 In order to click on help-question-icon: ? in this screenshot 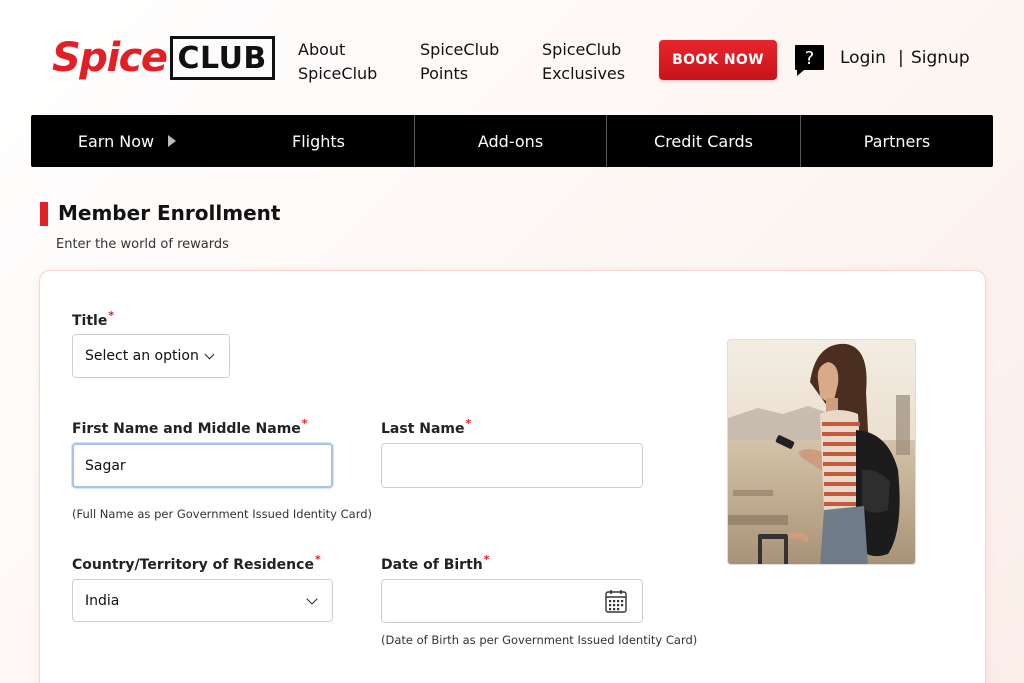, I will do `click(809, 60)`.